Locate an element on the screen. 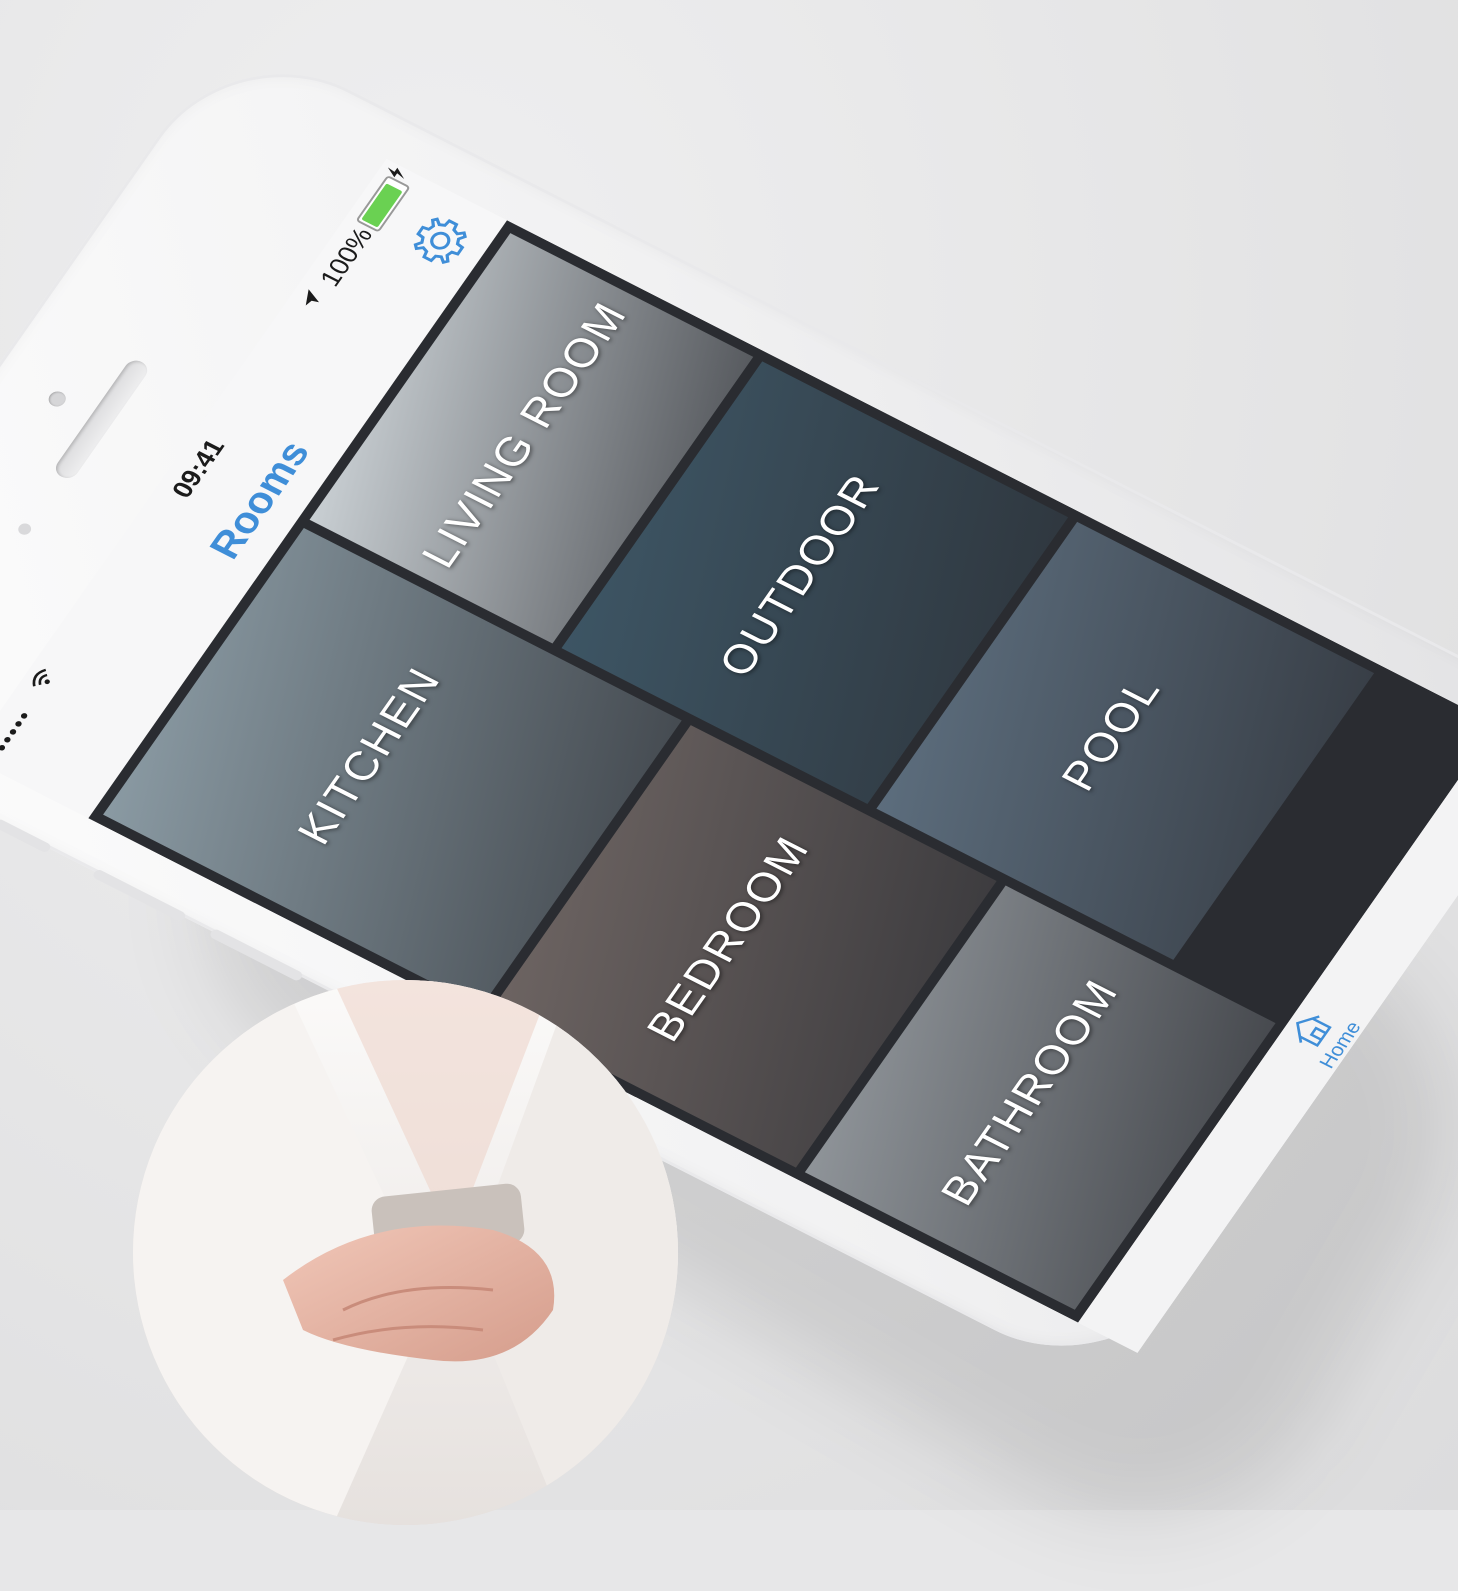 Image resolution: width=1458 pixels, height=1591 pixels. room-label: LIVING ROOM is located at coordinates (524, 435).